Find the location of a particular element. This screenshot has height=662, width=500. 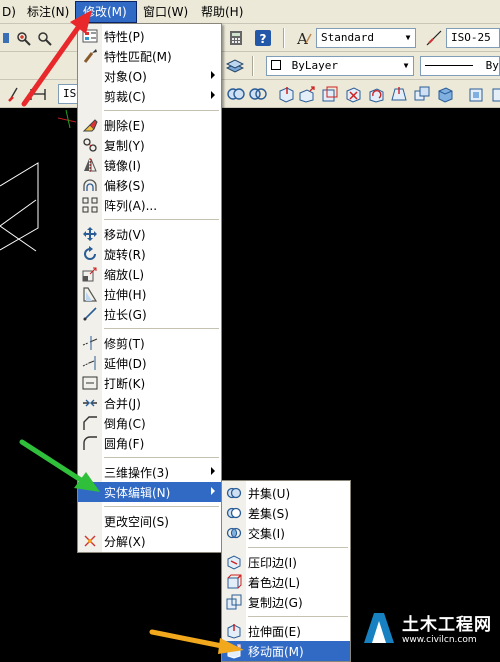

text-style-icon: A is located at coordinates (303, 38).